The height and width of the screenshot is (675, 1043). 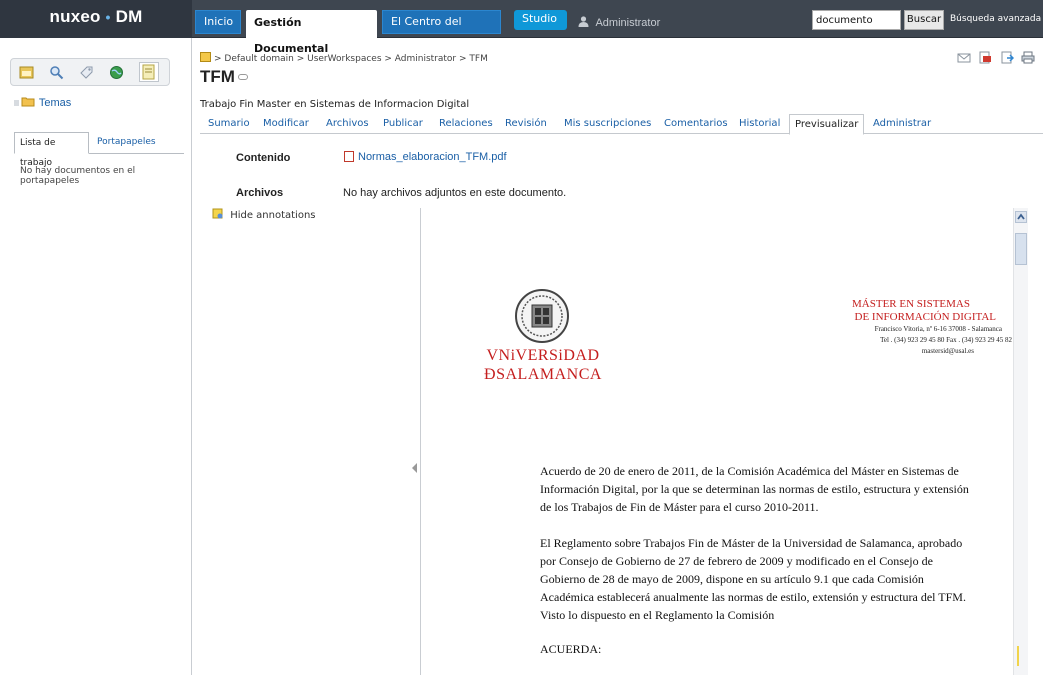 I want to click on university-name-line2: ÐSALAMANCA, so click(x=543, y=374).